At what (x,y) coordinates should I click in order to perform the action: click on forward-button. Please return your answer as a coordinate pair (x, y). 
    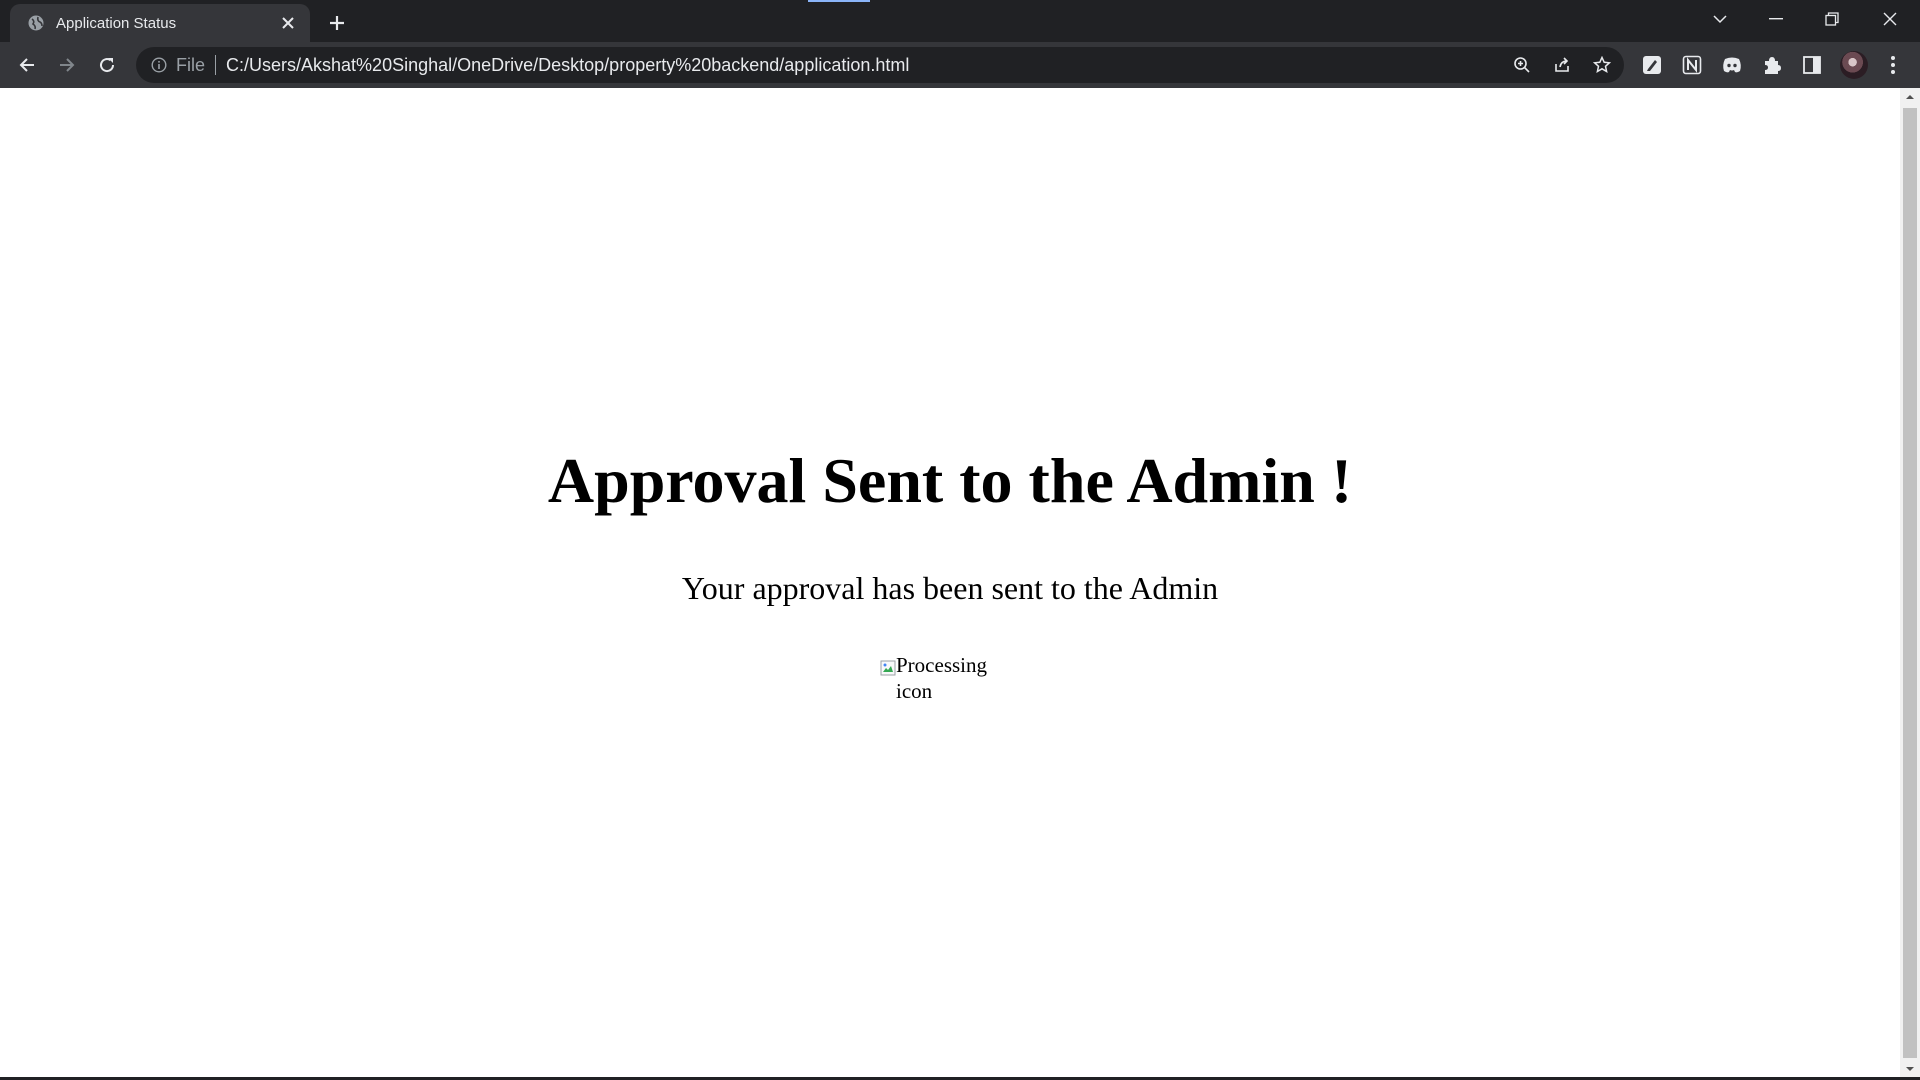
    Looking at the image, I should click on (67, 65).